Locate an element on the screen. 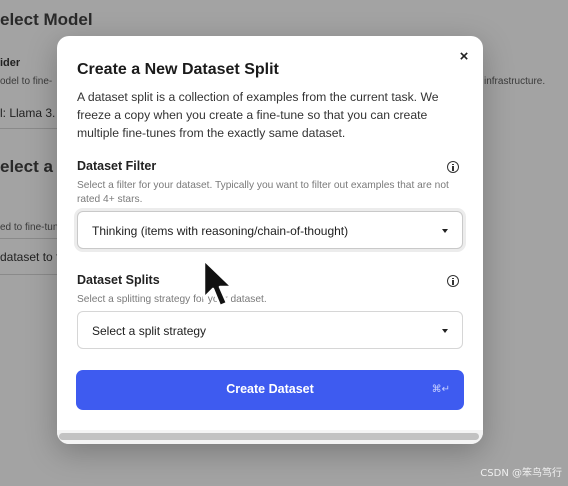 The height and width of the screenshot is (486, 568). keyboard-shortcut-hint: ⌘↵ is located at coordinates (440, 389).